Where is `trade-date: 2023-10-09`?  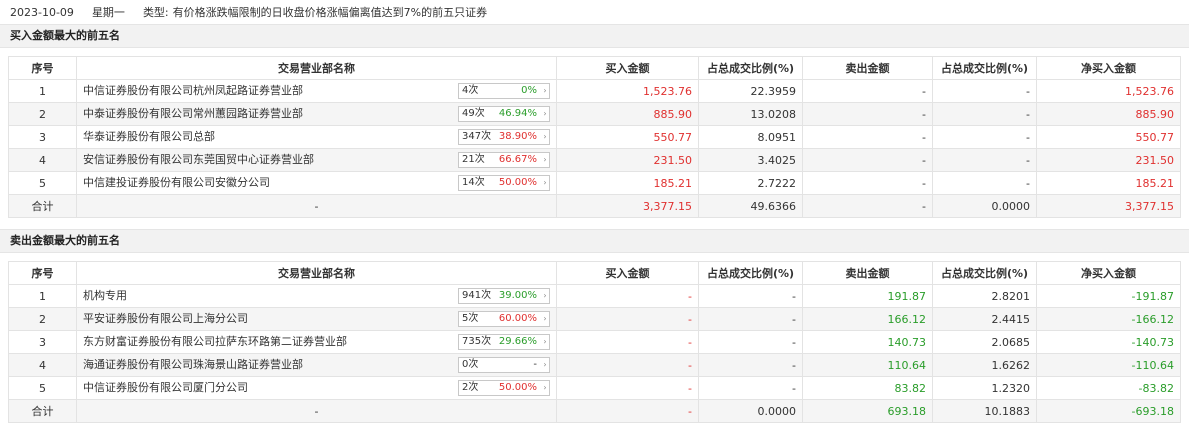
trade-date: 2023-10-09 is located at coordinates (42, 12).